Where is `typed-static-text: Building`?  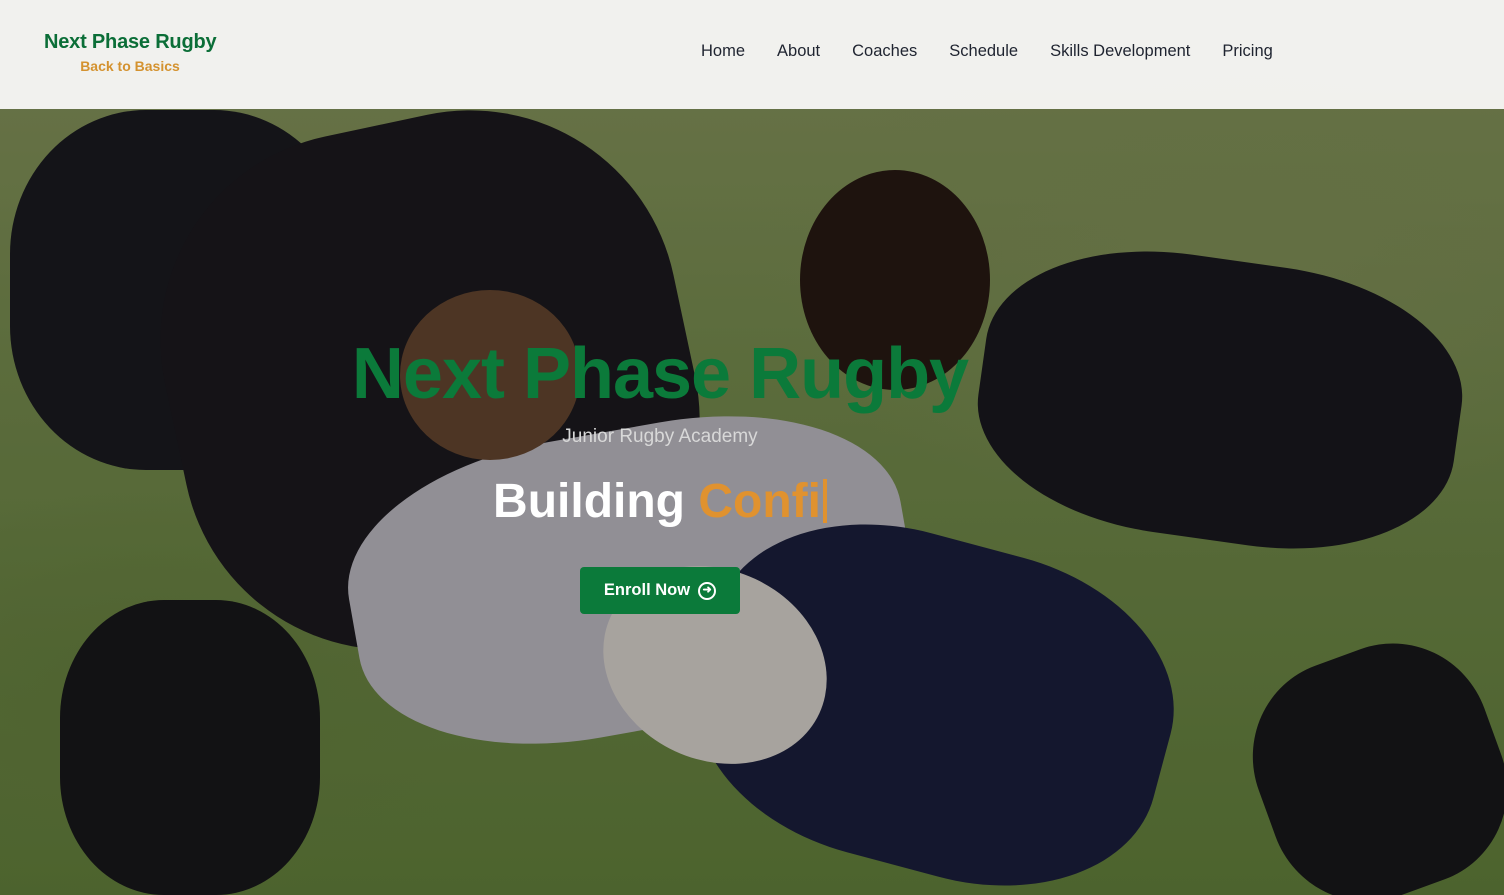
typed-static-text: Building is located at coordinates (589, 501).